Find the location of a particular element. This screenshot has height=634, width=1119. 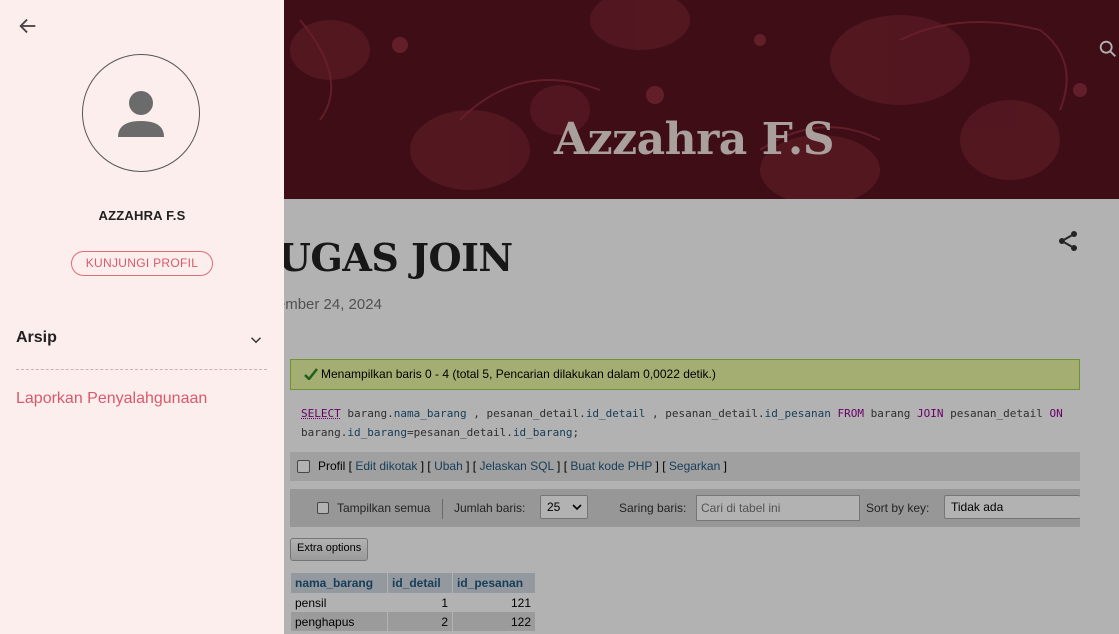

person-icon is located at coordinates (141, 114).